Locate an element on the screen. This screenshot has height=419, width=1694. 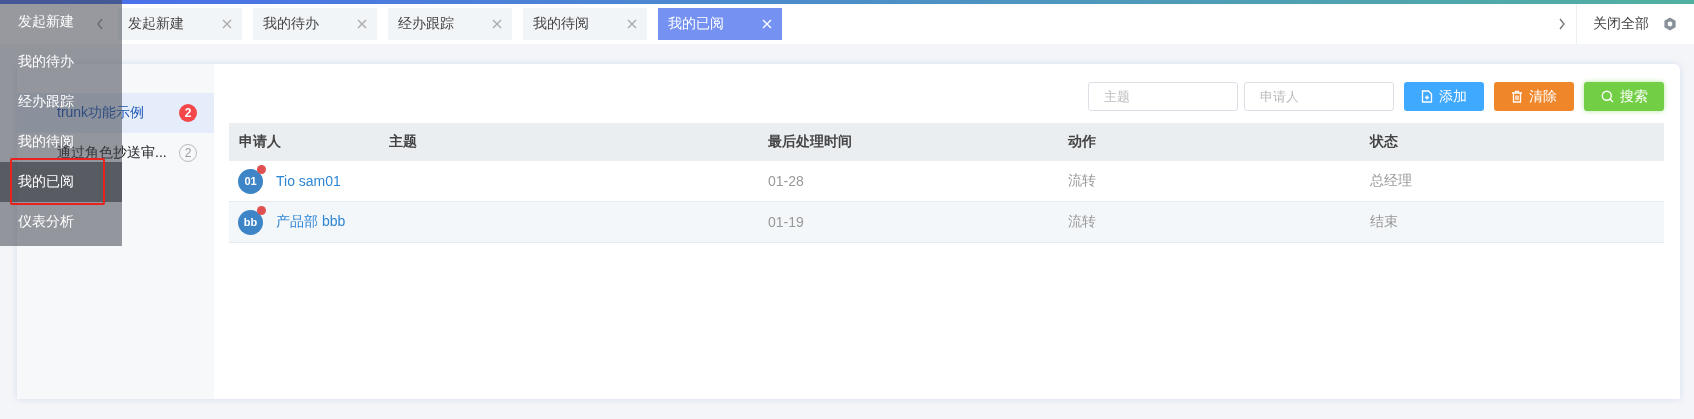
menu-item: 我的待办 is located at coordinates (46, 62).